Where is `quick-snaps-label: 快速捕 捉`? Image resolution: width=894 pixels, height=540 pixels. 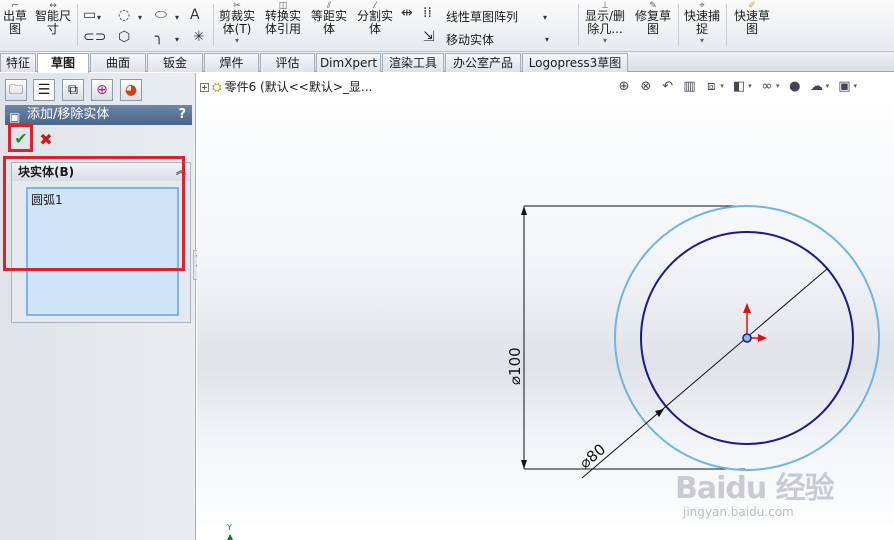 quick-snaps-label: 快速捕 捉 is located at coordinates (701, 22).